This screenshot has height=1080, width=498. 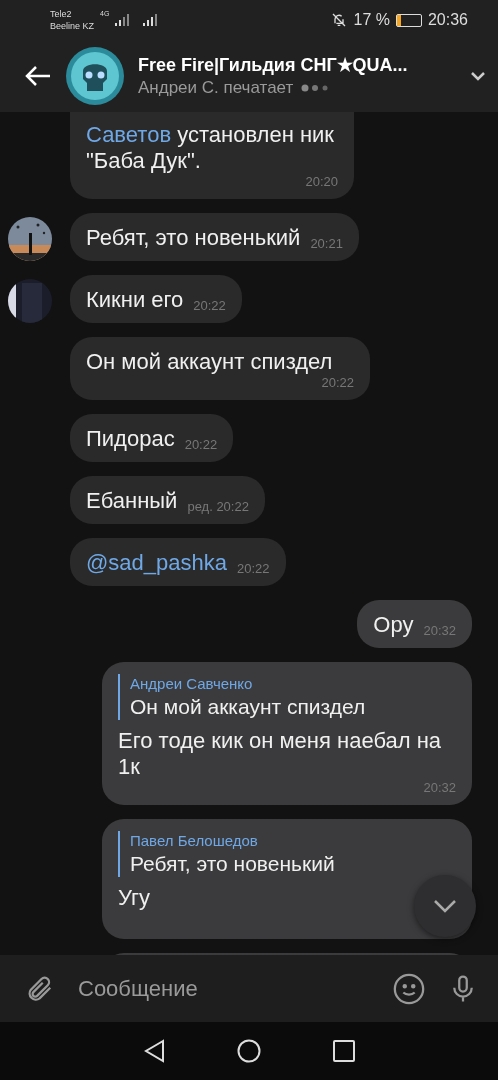 I want to click on battery-icon, so click(x=408, y=20).